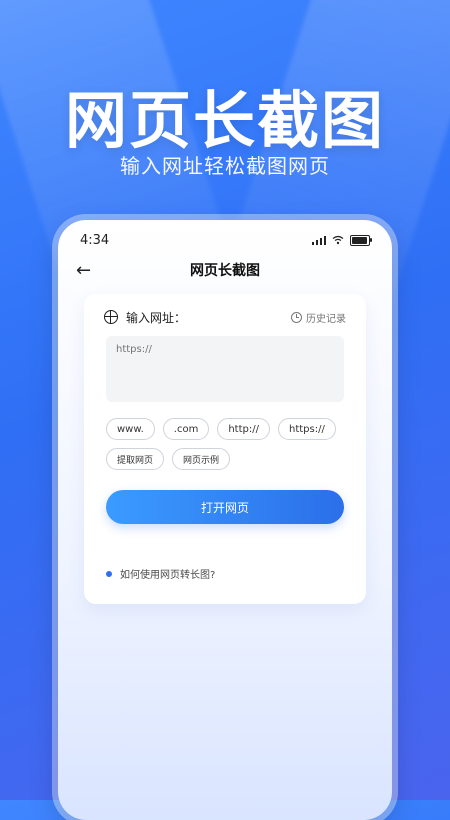 Image resolution: width=450 pixels, height=820 pixels. Describe the element at coordinates (338, 240) in the screenshot. I see `wifi-icon` at that location.